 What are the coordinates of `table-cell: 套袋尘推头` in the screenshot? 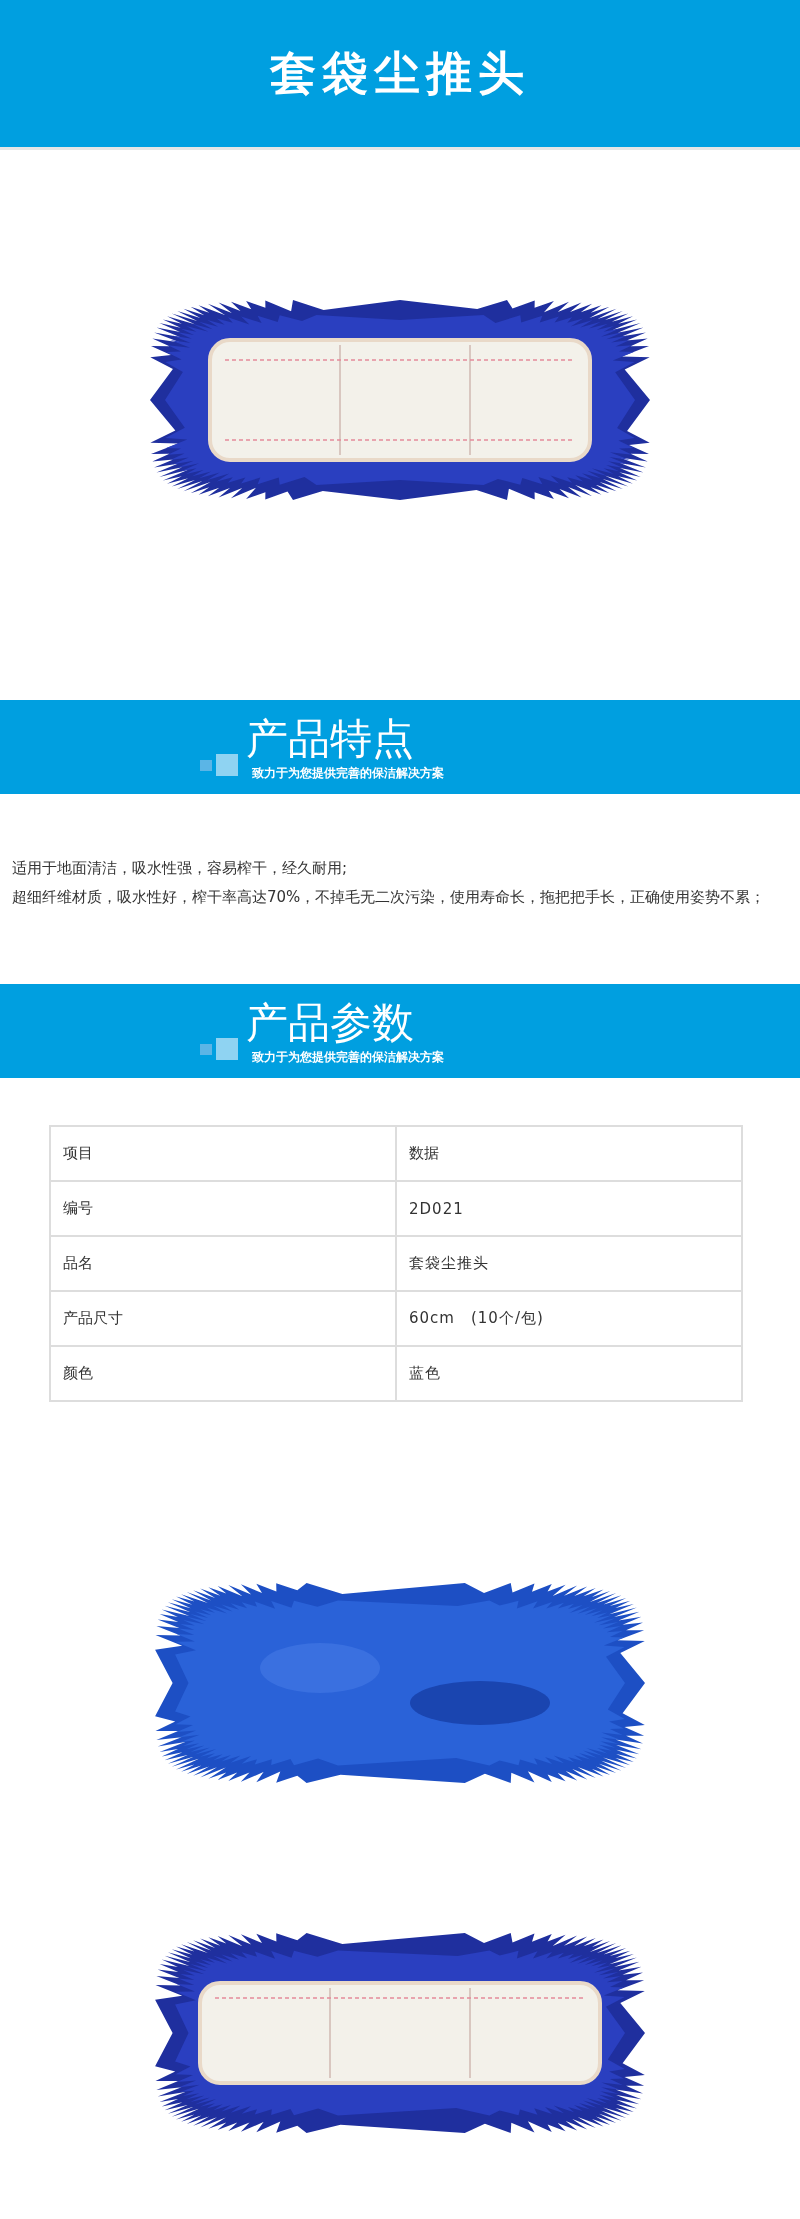 It's located at (569, 1263).